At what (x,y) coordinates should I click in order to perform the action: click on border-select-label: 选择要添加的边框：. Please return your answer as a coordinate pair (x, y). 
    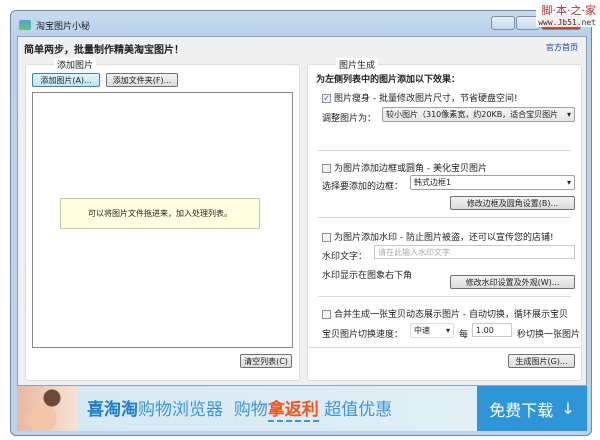
    Looking at the image, I should click on (363, 187).